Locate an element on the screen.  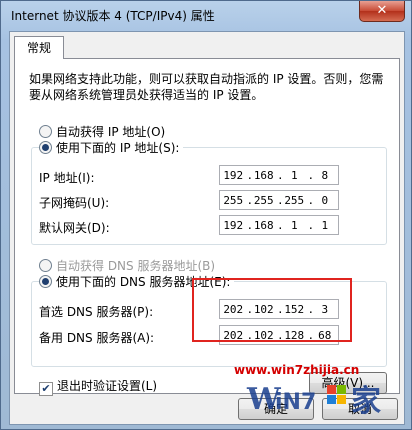
subnet-mask-label: 子网掩码(U): is located at coordinates (74, 203).